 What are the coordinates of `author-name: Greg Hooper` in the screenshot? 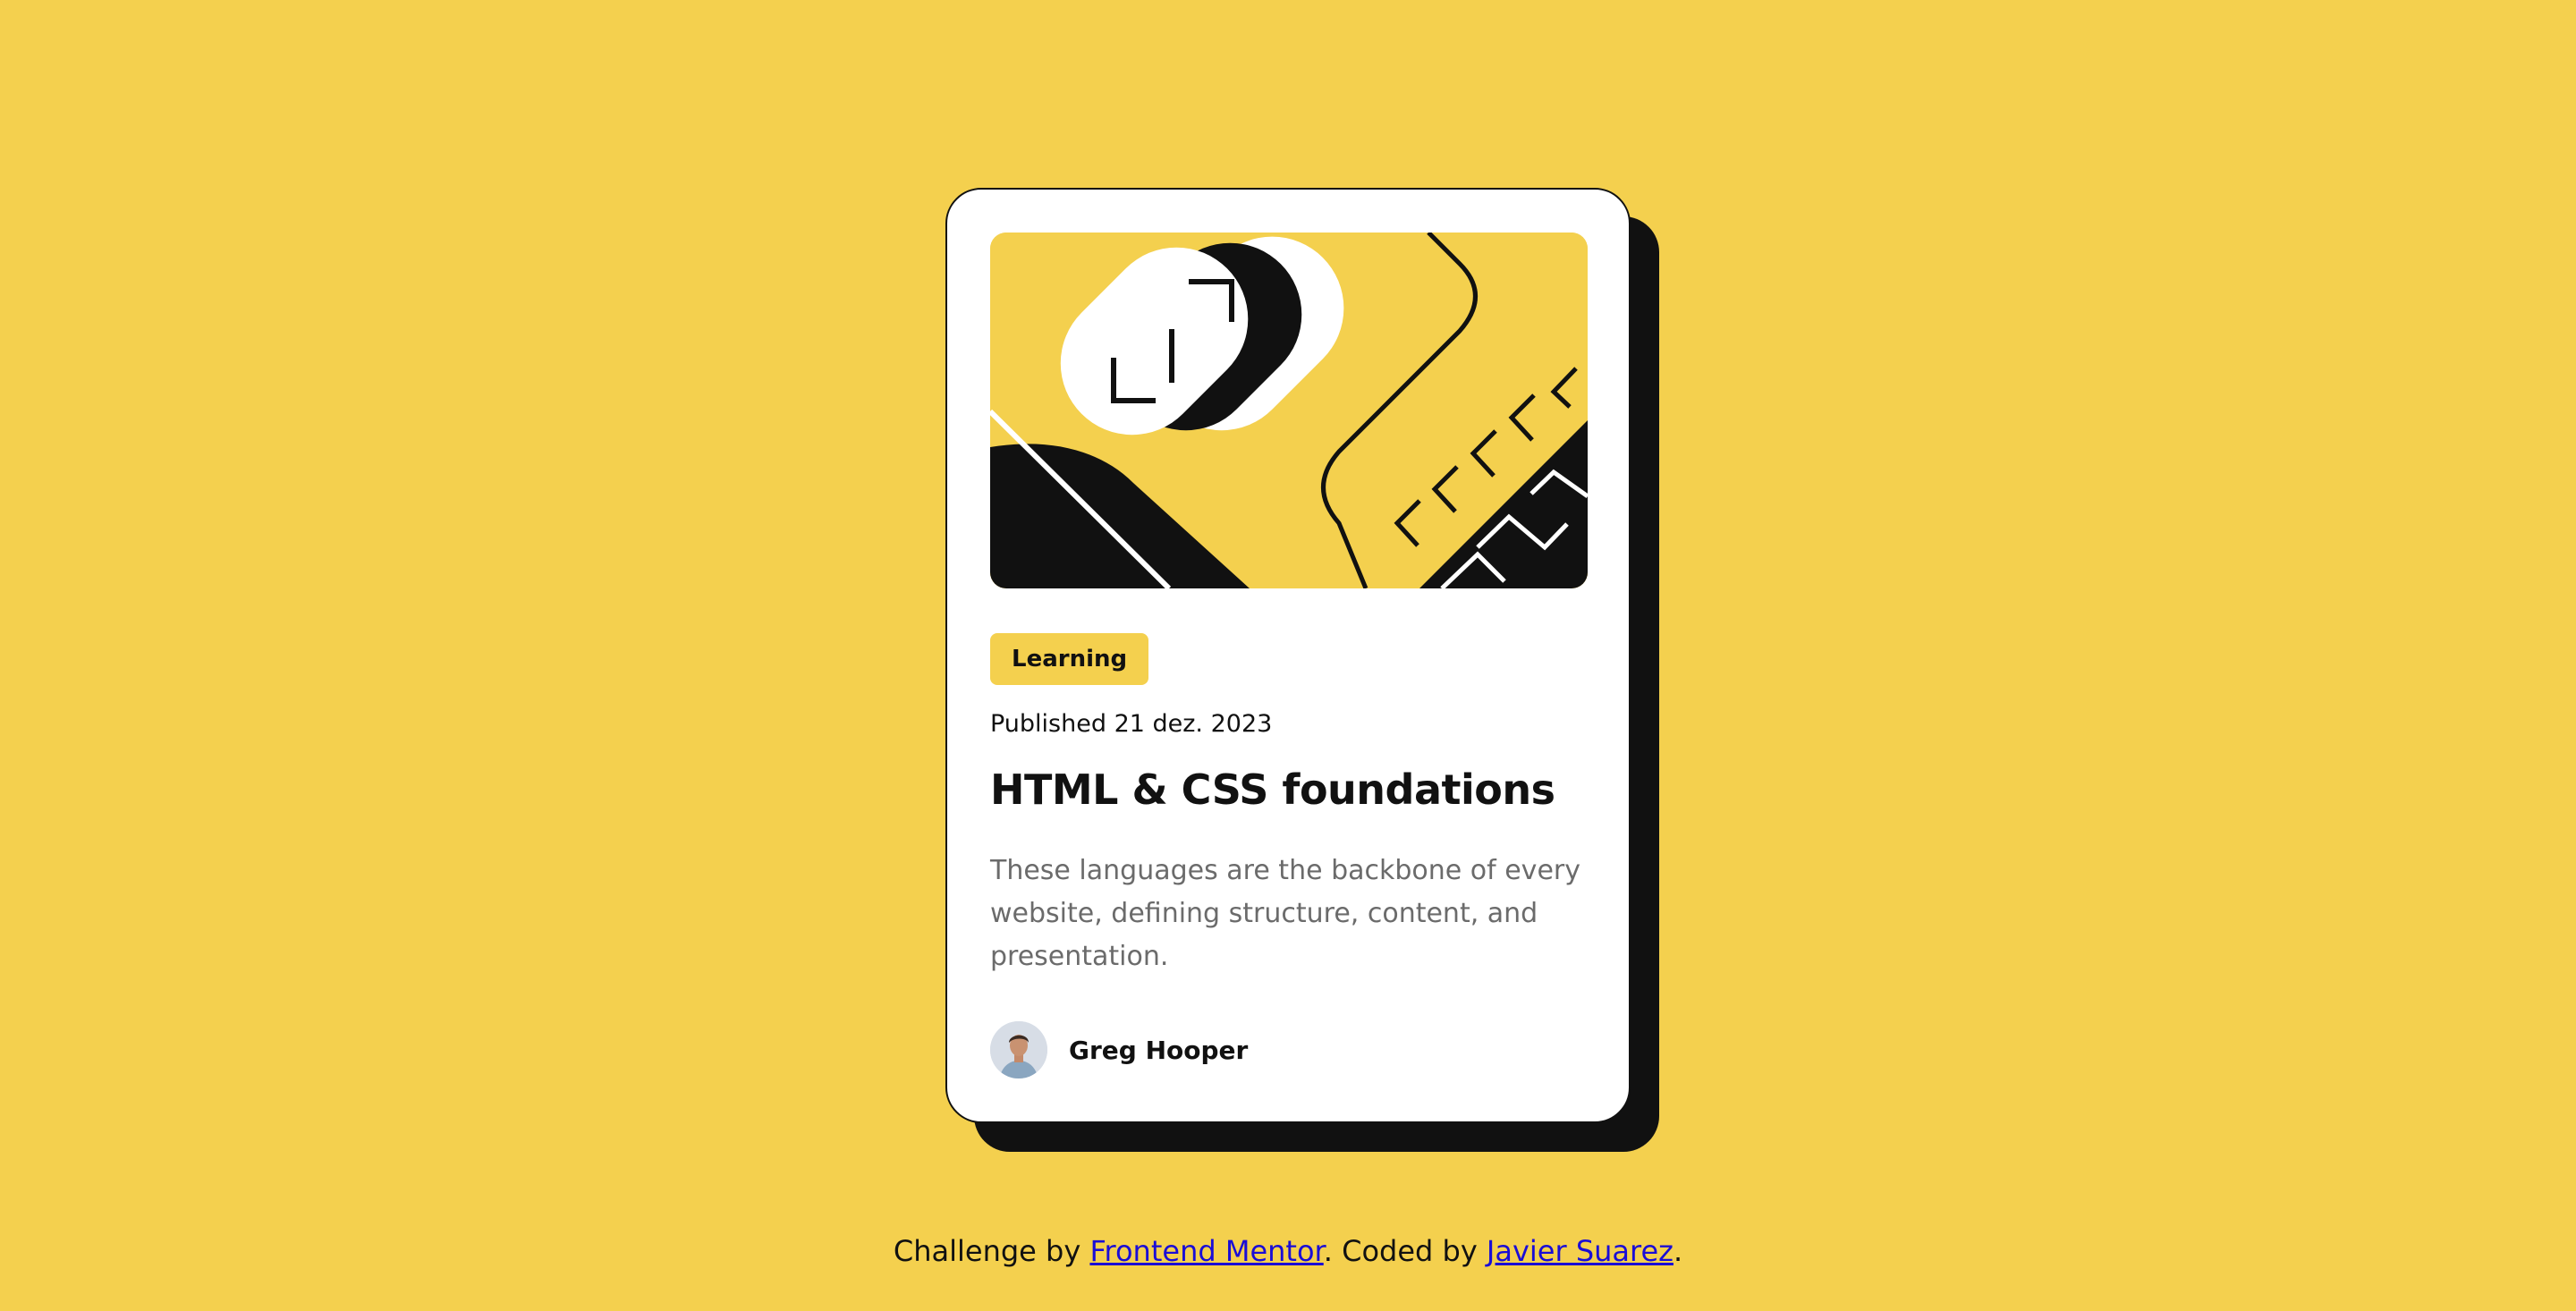 It's located at (1159, 1050).